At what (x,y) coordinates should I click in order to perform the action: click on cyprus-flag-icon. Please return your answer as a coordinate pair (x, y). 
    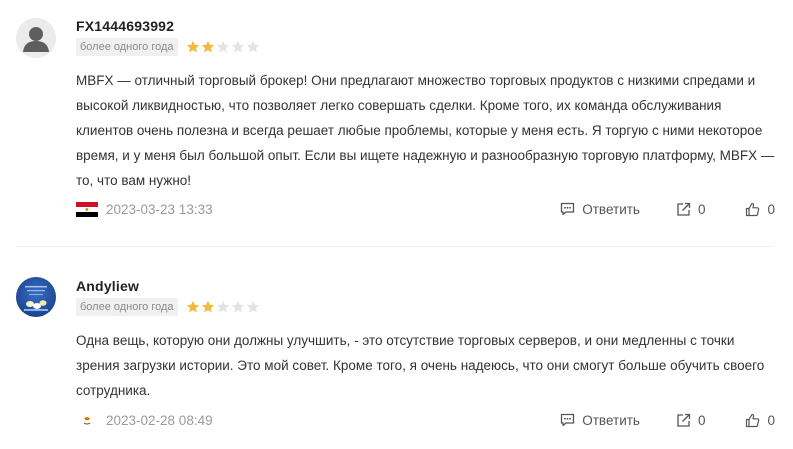
    Looking at the image, I should click on (87, 420).